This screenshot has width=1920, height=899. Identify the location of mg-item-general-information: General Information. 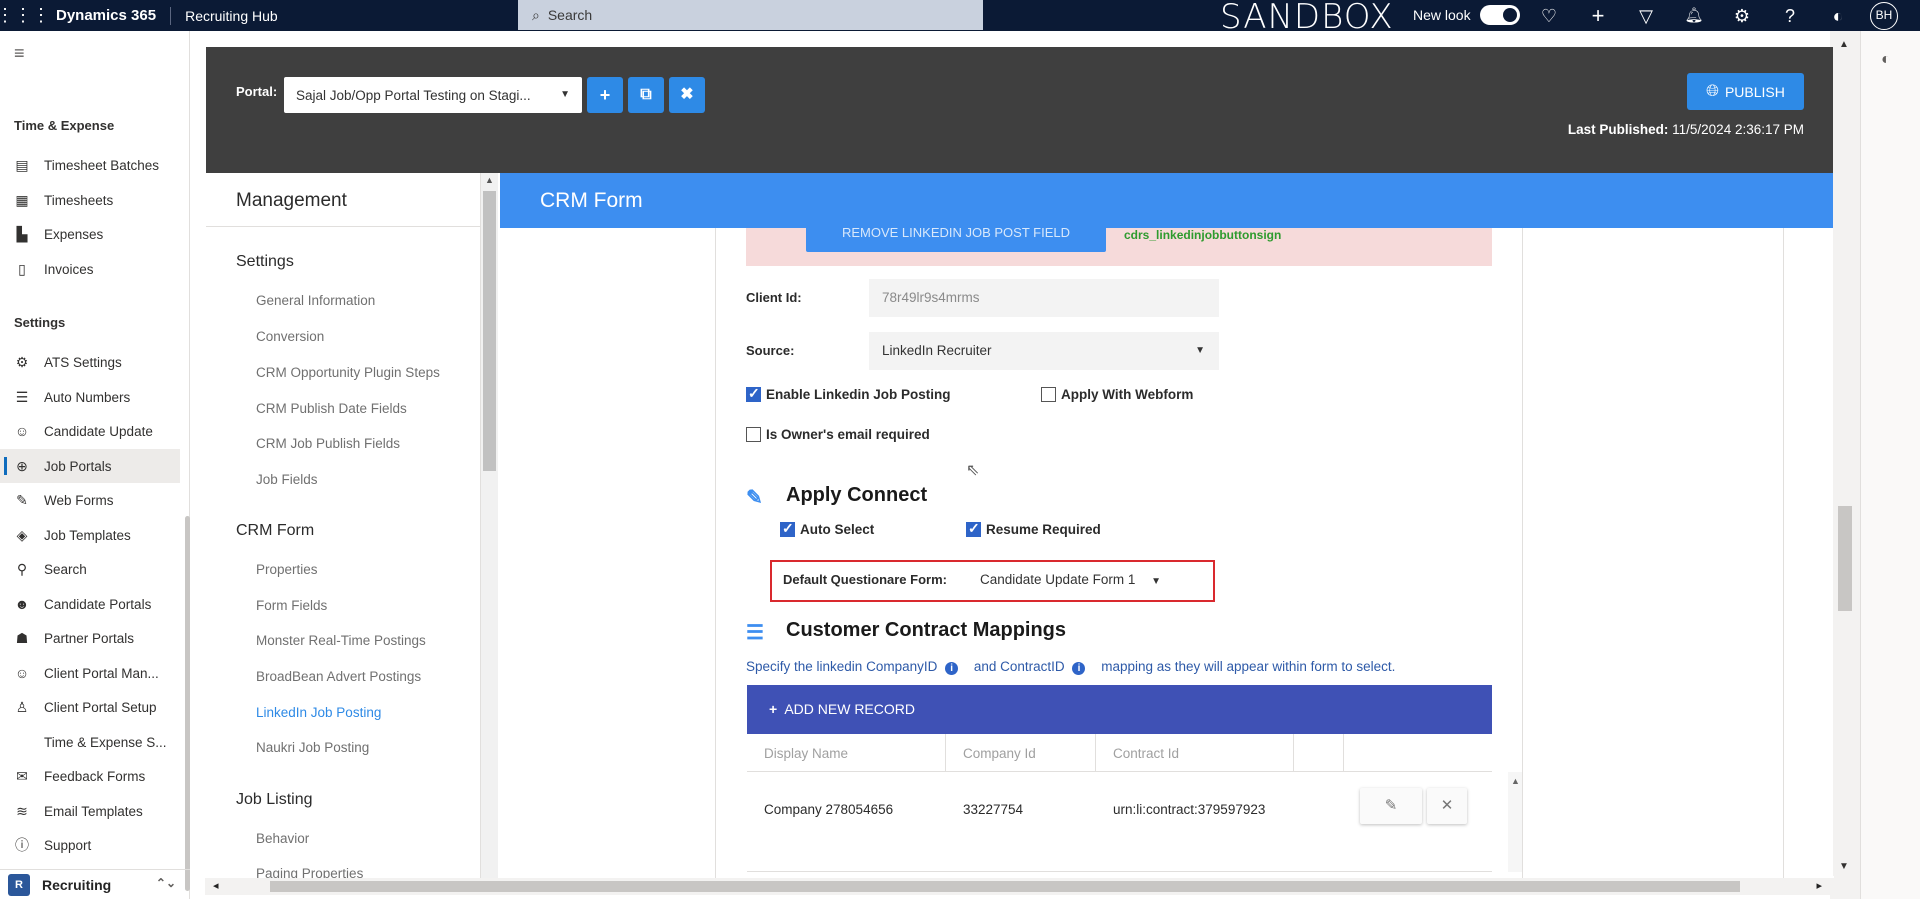
(315, 300).